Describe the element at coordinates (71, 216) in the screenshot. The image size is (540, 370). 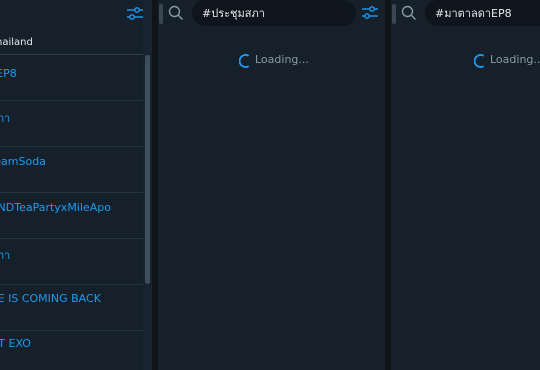
I see `trend-item: ANDTeaPartyxMileApo` at that location.